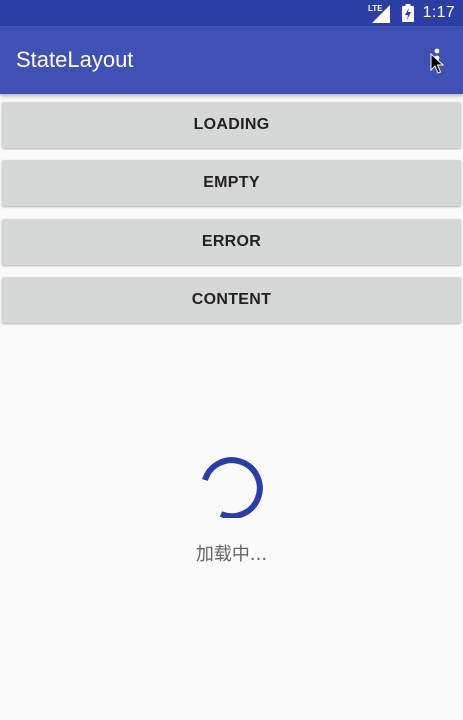  I want to click on svg-text: LTE, so click(375, 8).